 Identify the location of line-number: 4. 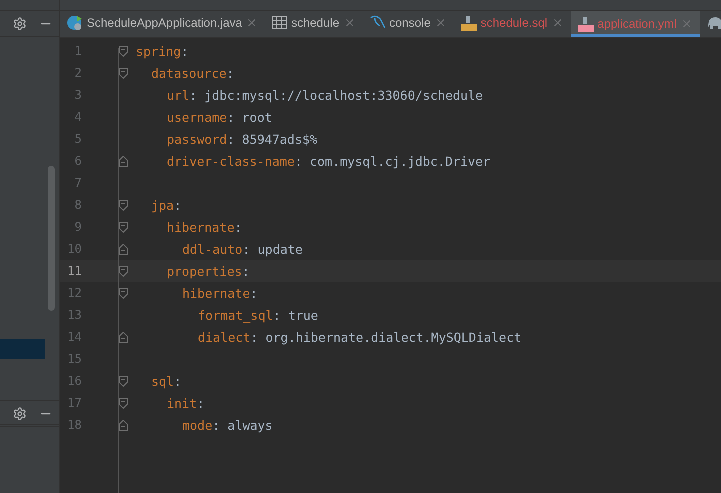
(78, 117).